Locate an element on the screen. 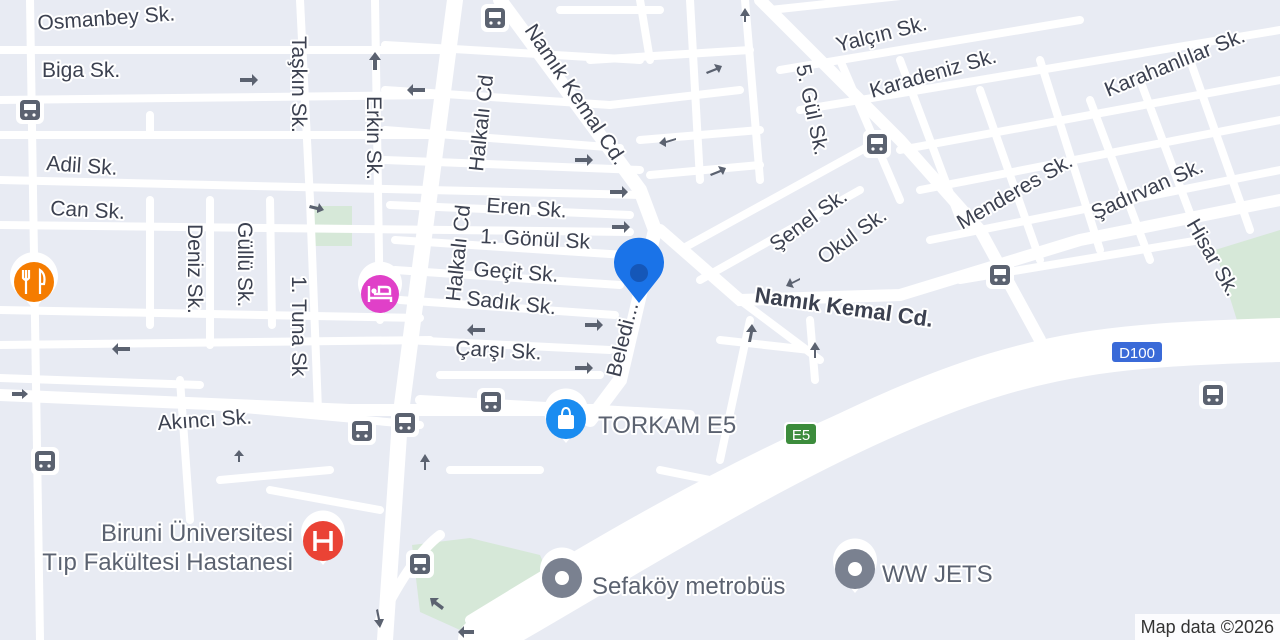 The height and width of the screenshot is (640, 1280). restaurant-icon is located at coordinates (34, 281).